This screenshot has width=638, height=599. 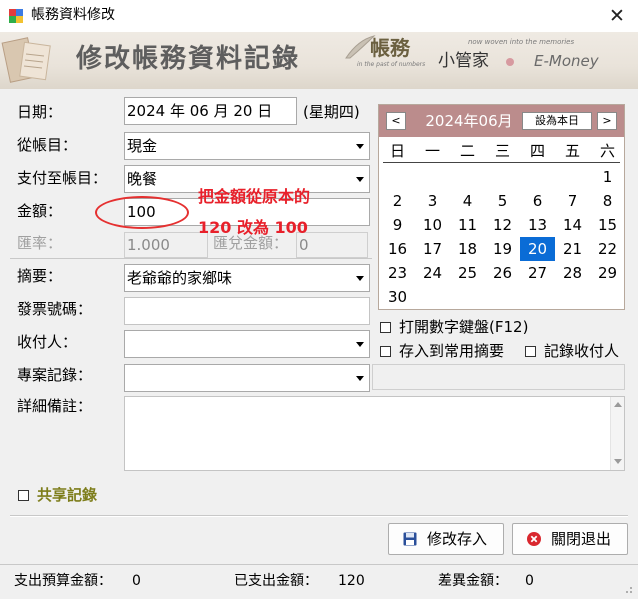 I want to click on calendar-day: 6, so click(x=537, y=201).